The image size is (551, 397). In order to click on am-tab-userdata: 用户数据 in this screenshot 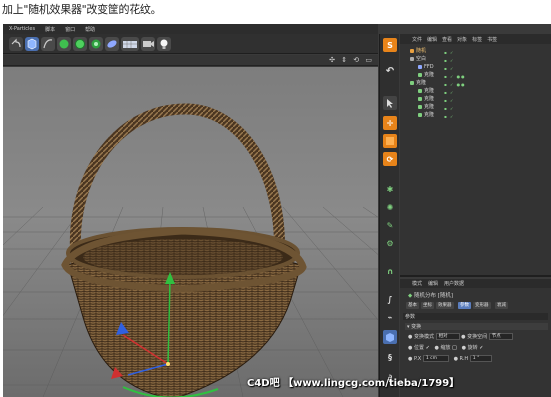, I will do `click(454, 283)`.